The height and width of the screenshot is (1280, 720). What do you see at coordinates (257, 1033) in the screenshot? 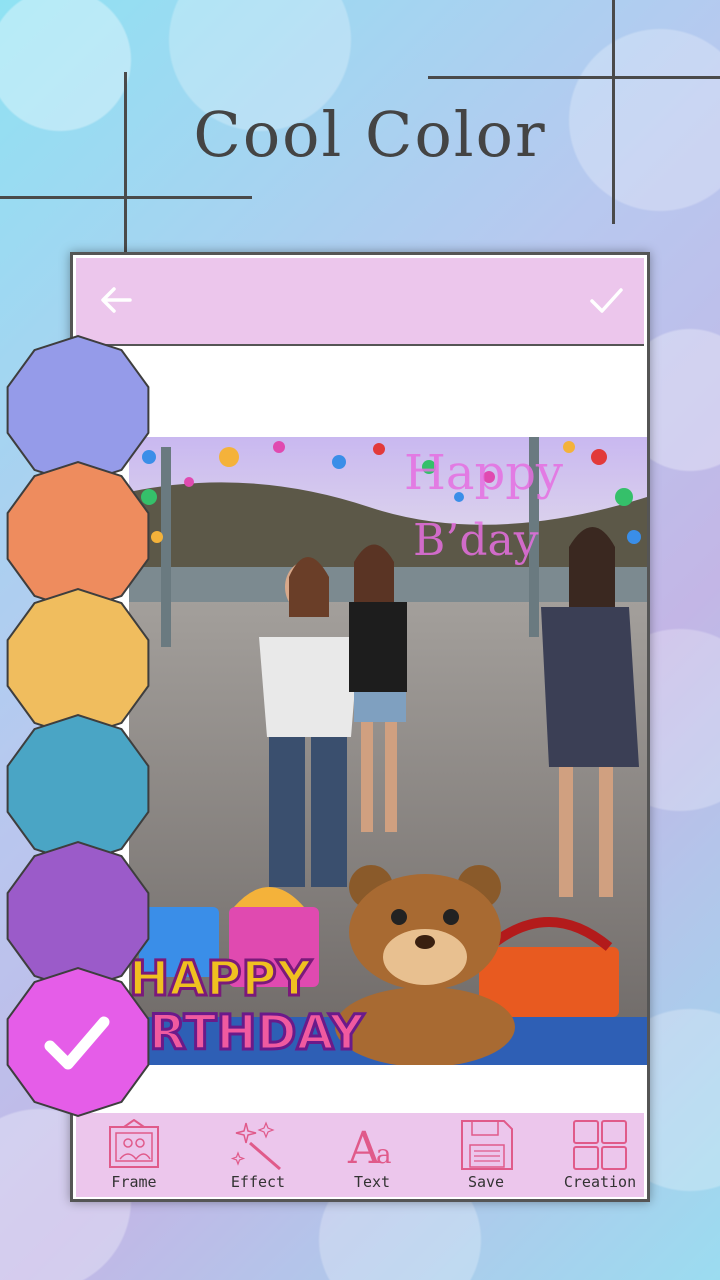
I see `banner-line2: RTHDAY` at bounding box center [257, 1033].